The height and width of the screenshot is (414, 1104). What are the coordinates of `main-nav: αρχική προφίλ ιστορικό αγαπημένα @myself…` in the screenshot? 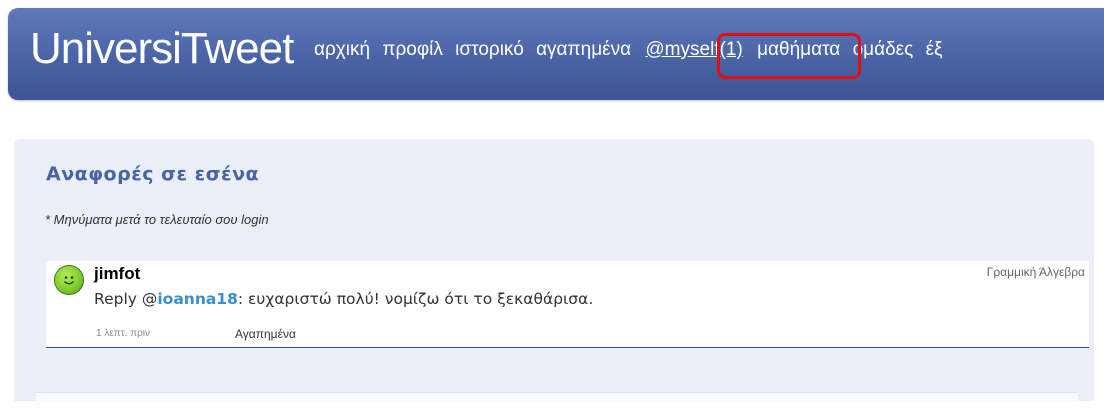 It's located at (632, 50).